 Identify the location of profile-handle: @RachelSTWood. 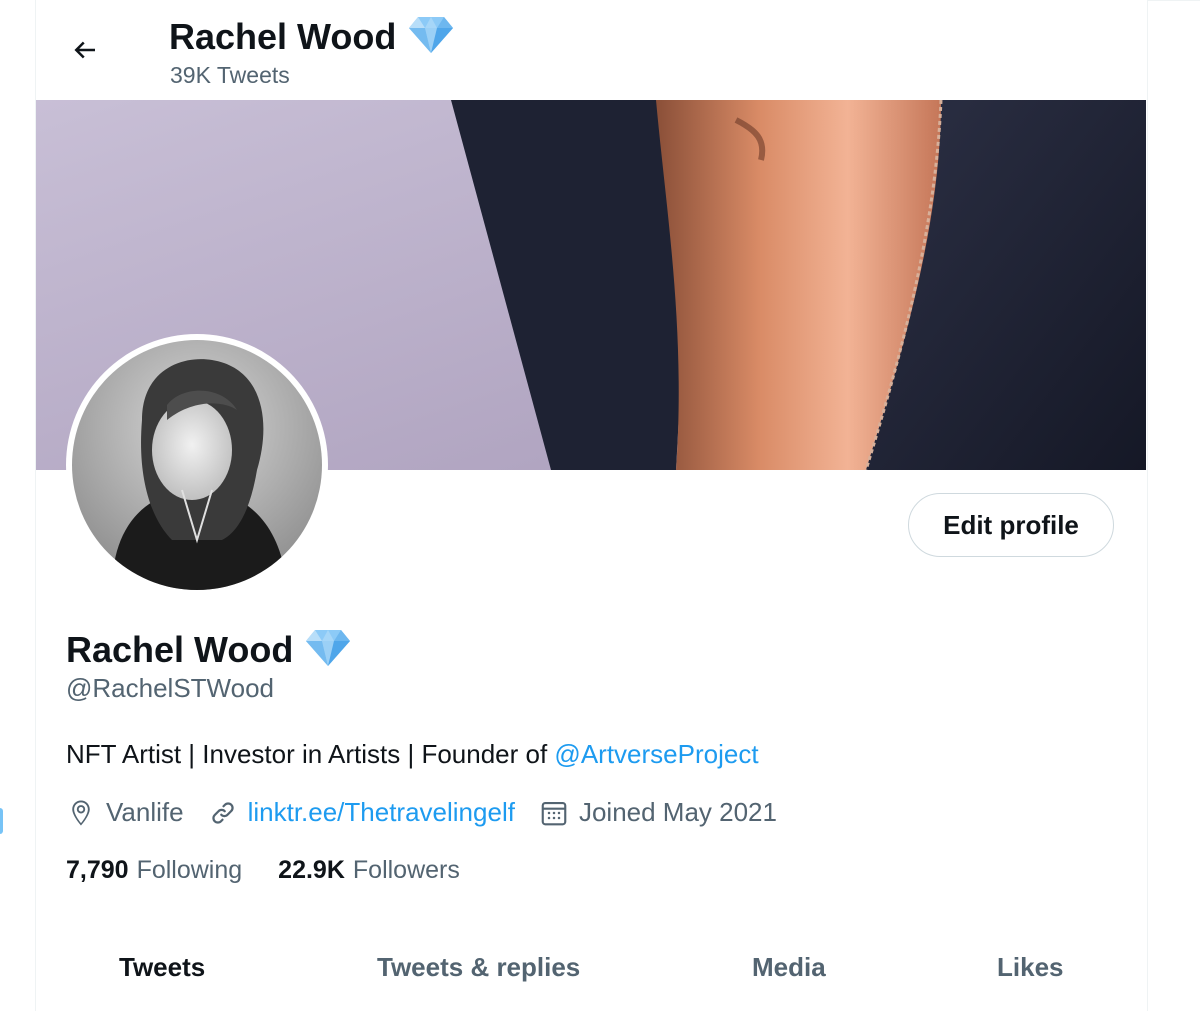
(170, 688).